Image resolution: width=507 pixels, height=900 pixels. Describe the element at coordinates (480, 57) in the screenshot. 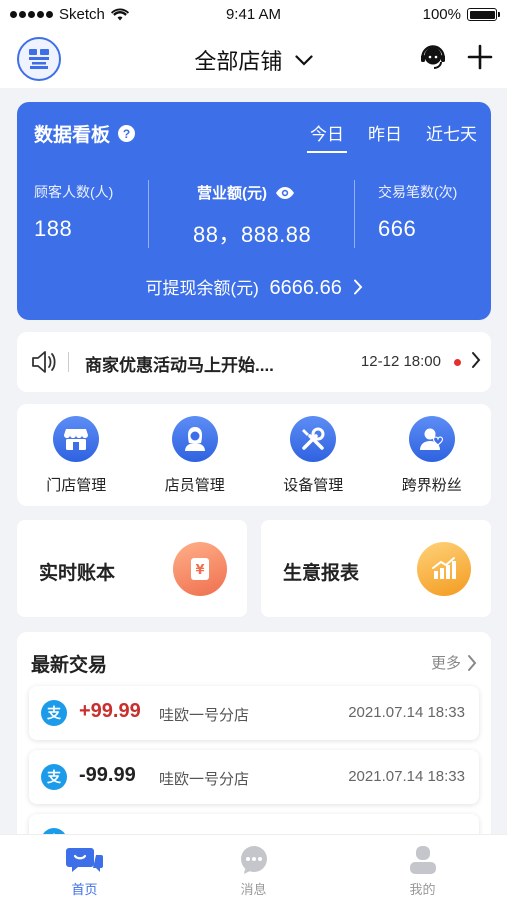

I see `plus-icon` at that location.